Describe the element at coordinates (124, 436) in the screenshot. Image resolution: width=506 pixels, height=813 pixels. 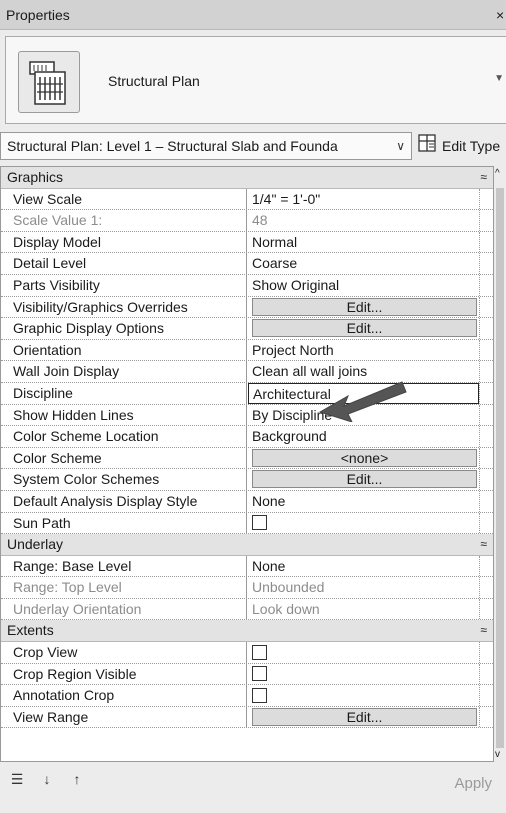
I see `property-name: Color Scheme Location` at that location.